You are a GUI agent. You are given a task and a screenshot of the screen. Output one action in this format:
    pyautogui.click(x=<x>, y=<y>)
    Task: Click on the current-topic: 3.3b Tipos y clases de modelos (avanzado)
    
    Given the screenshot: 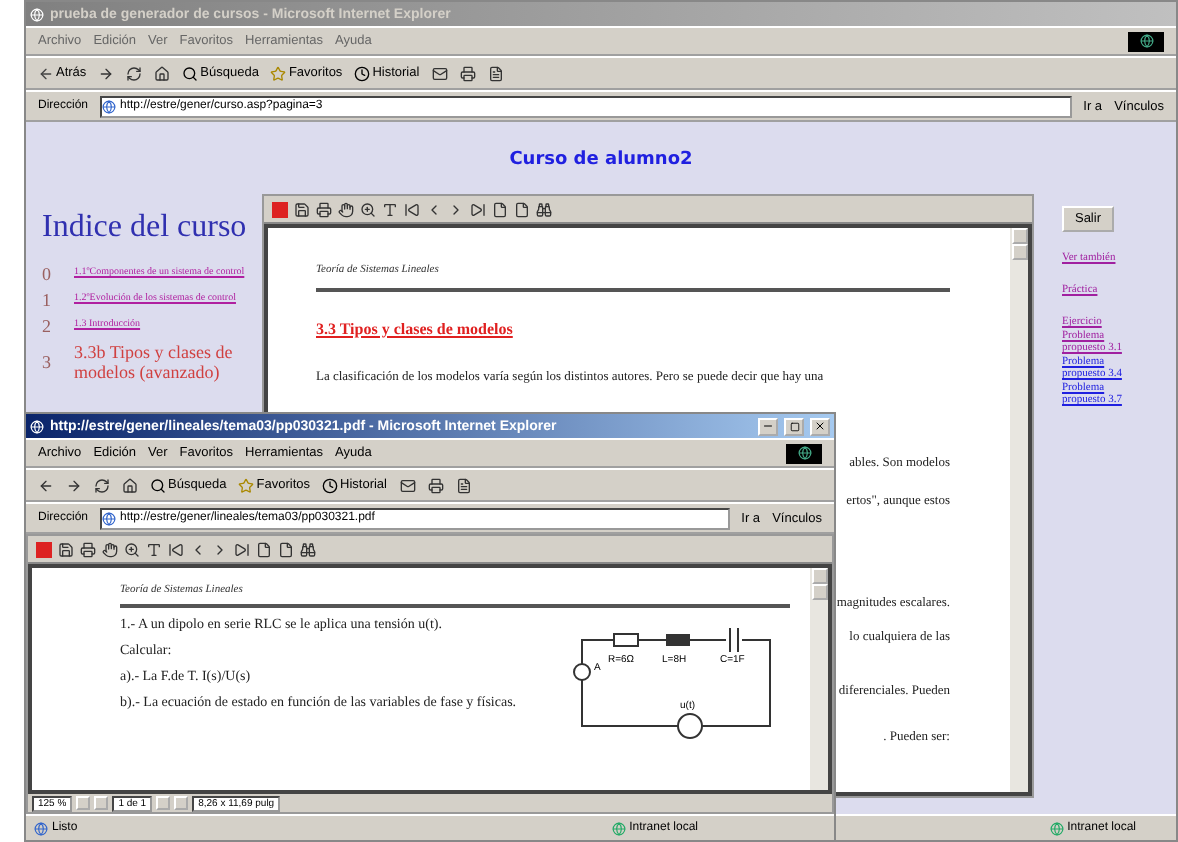 What is the action you would take?
    pyautogui.click(x=154, y=363)
    